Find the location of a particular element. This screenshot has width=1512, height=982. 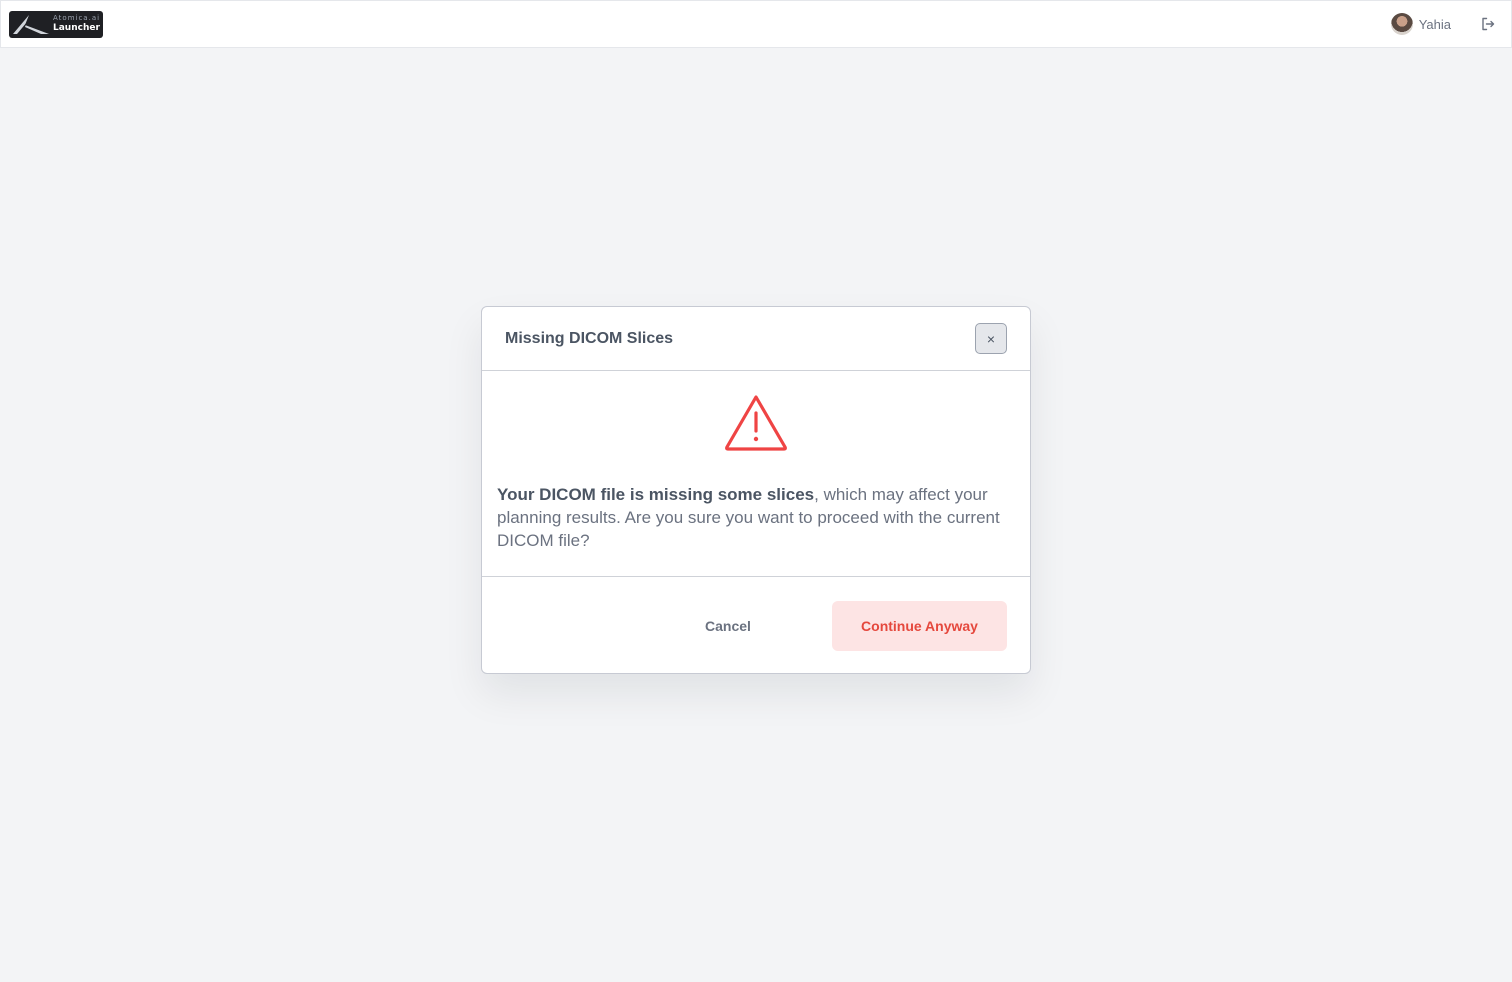

dialog-header: Missing DICOM Slices × is located at coordinates (756, 339).